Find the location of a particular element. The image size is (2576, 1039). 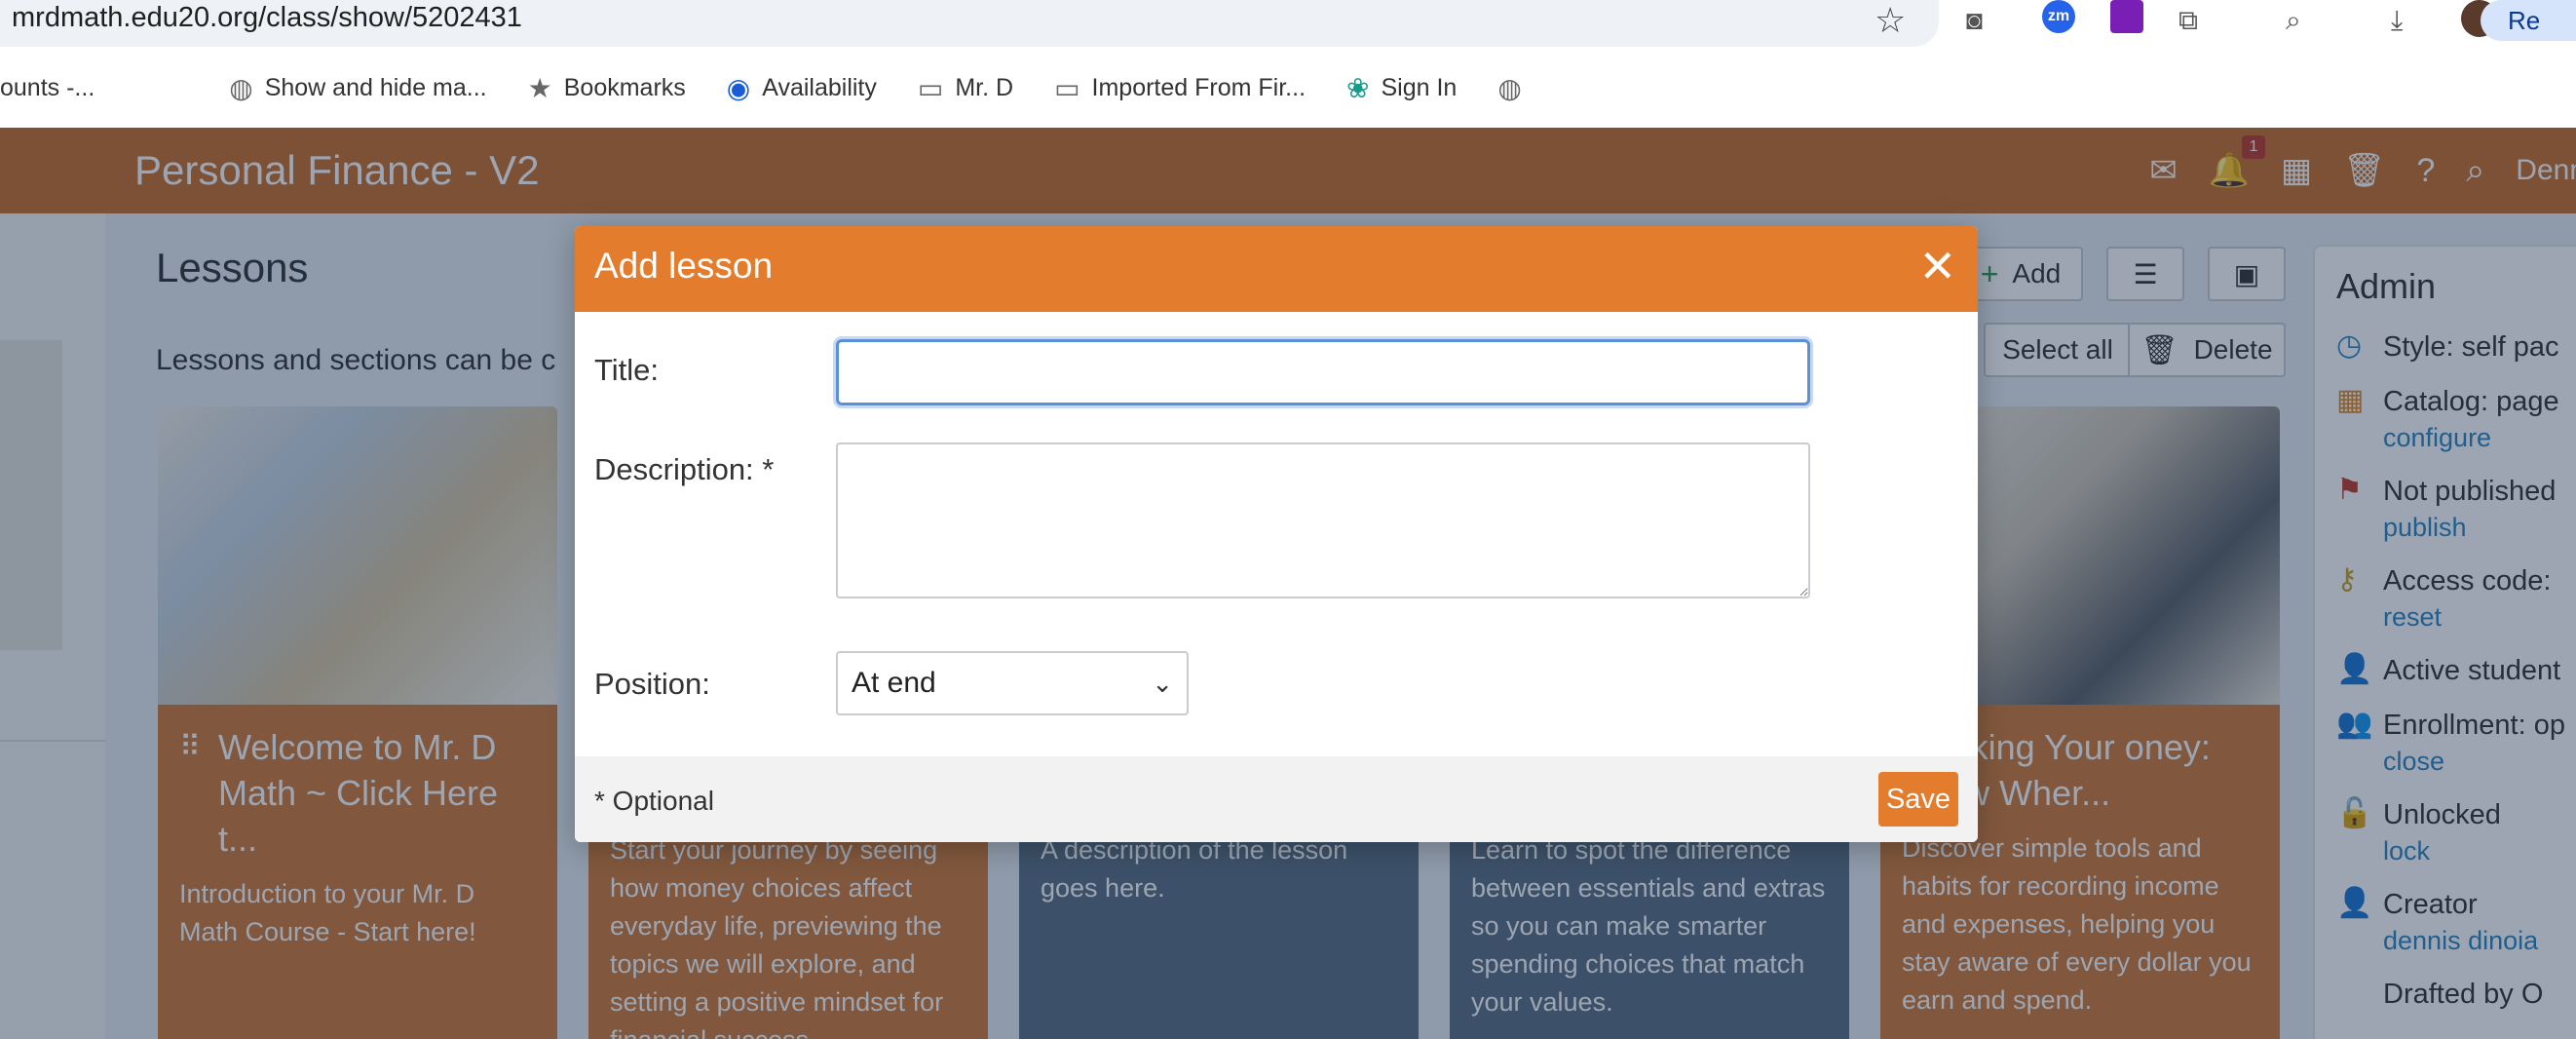

title-row: Title: is located at coordinates (715, 370).